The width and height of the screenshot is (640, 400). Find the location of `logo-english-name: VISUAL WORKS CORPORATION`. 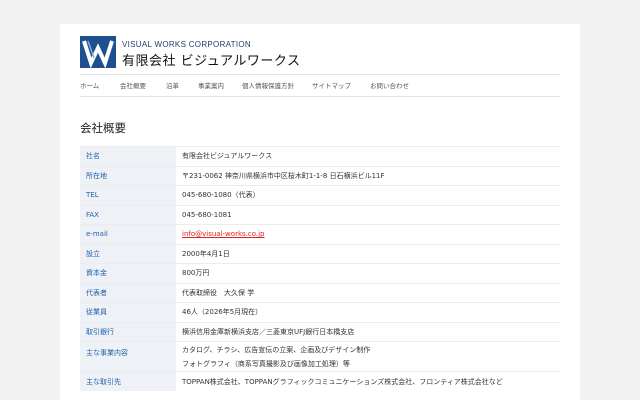

logo-english-name: VISUAL WORKS CORPORATION is located at coordinates (186, 44).